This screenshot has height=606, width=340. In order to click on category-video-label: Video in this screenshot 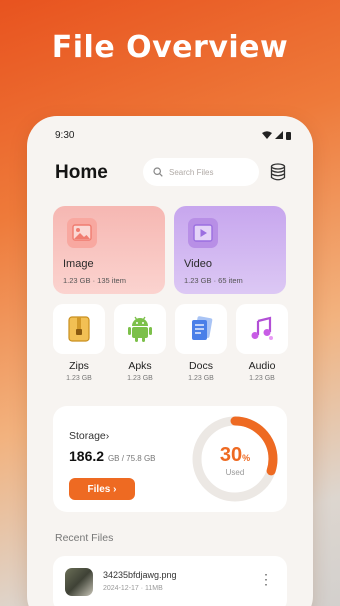, I will do `click(198, 264)`.